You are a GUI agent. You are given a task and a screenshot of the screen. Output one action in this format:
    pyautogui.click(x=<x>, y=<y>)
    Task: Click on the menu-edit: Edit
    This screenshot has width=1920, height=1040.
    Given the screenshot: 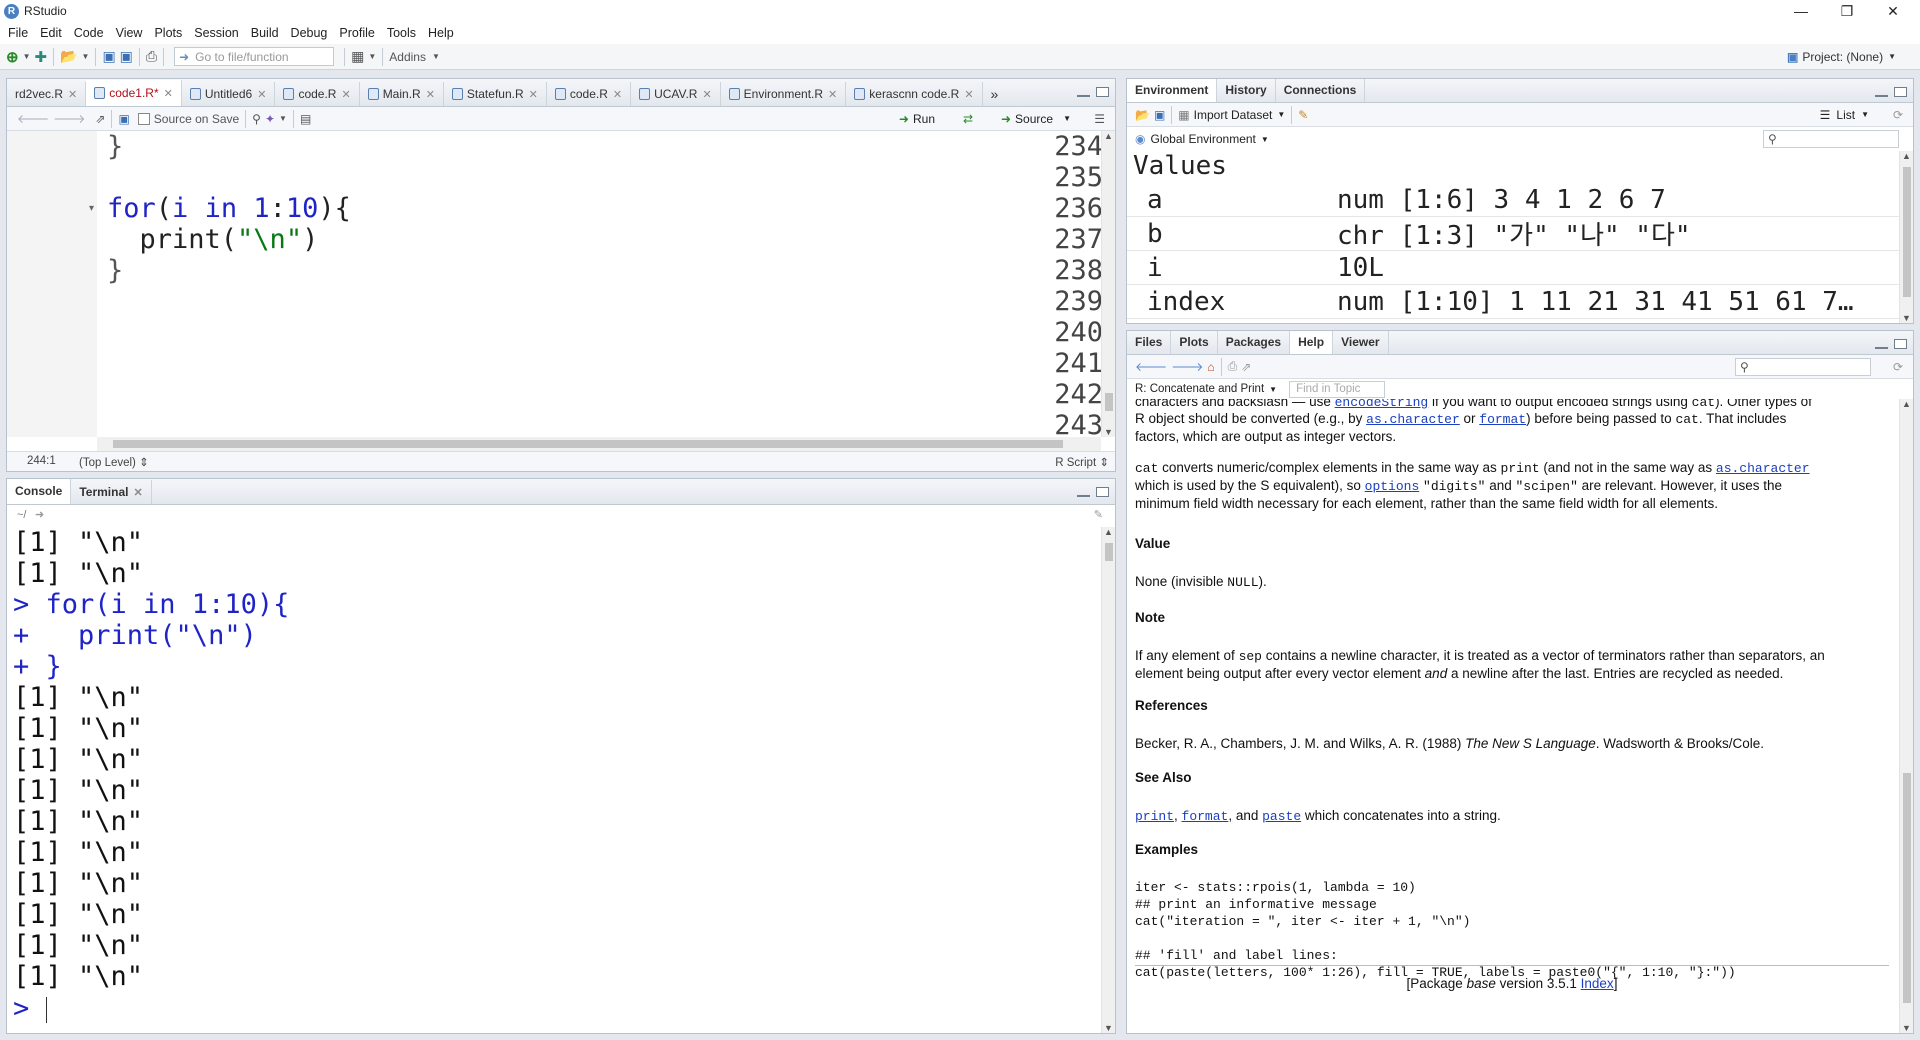 What is the action you would take?
    pyautogui.click(x=51, y=33)
    